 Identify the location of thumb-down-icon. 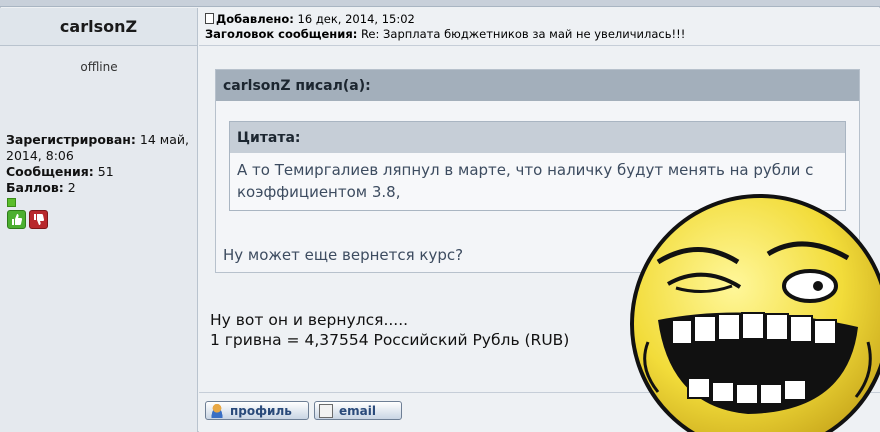
(38, 219).